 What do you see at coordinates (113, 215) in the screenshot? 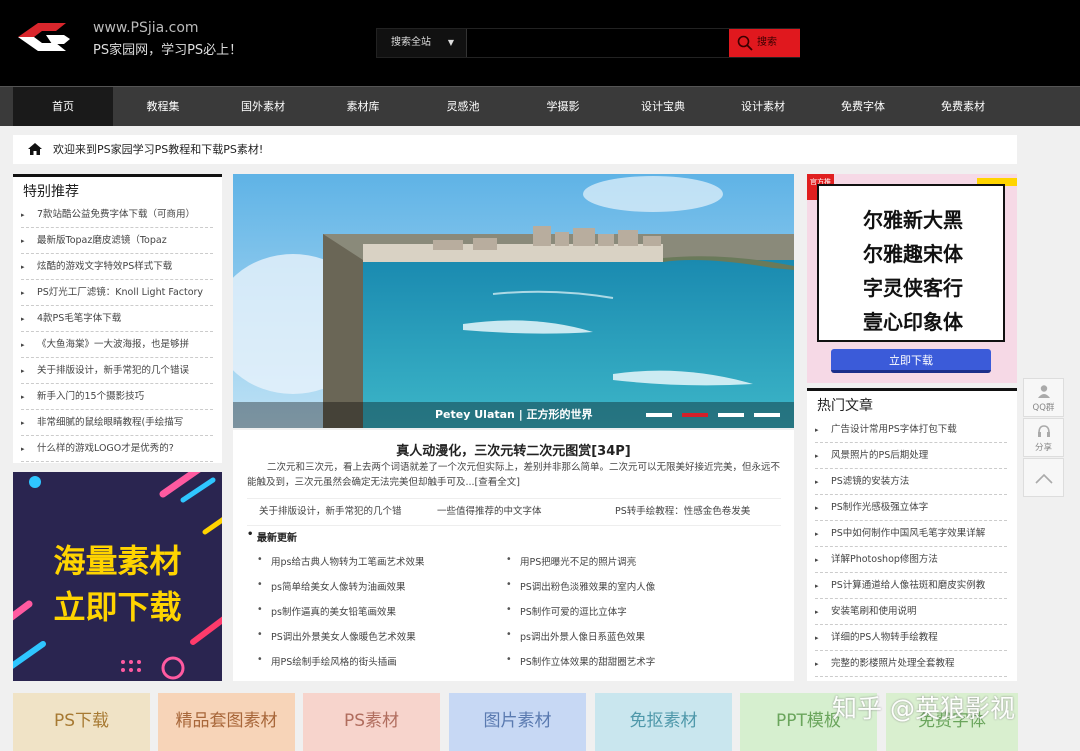
I see `featured-item: 7款站酷公益免费字体下载（可商用）` at bounding box center [113, 215].